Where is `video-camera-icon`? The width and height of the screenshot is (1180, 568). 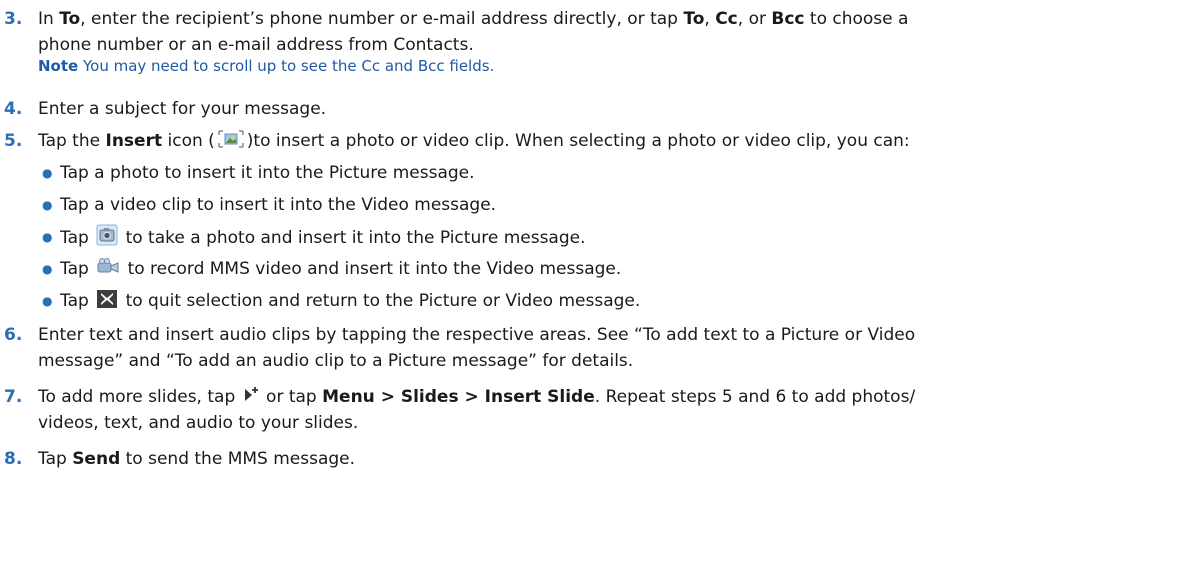
video-camera-icon is located at coordinates (108, 271).